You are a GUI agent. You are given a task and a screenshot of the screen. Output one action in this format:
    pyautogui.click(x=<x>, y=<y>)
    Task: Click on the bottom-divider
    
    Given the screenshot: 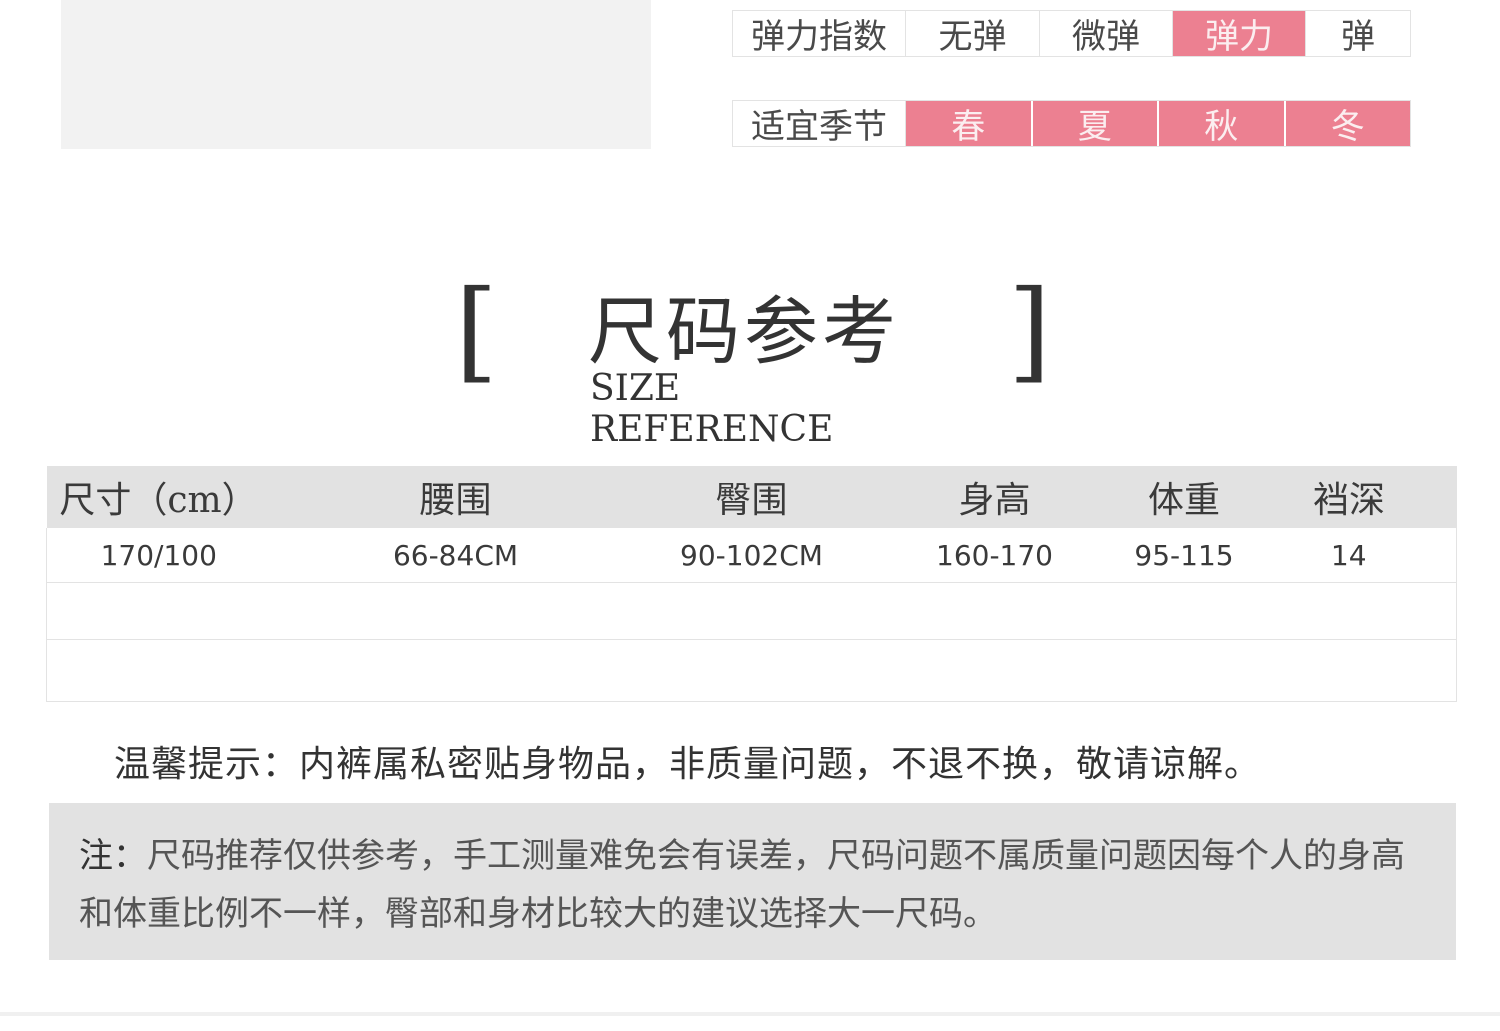 What is the action you would take?
    pyautogui.click(x=750, y=1014)
    